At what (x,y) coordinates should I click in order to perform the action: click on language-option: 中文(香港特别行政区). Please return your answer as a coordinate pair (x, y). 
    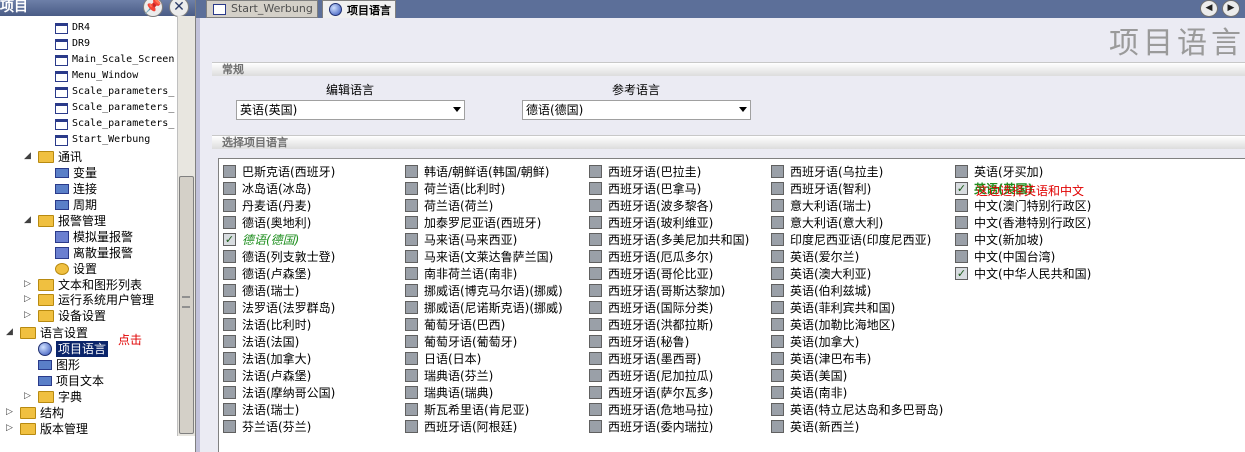
    Looking at the image, I should click on (1023, 222).